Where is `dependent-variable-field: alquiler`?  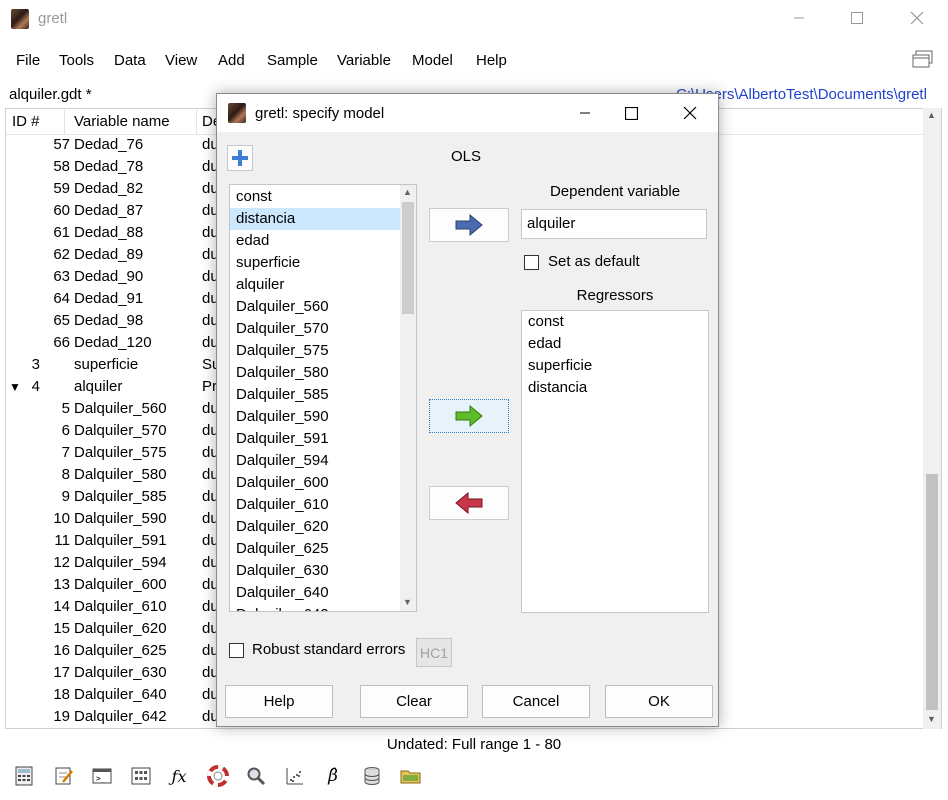
dependent-variable-field: alquiler is located at coordinates (614, 224).